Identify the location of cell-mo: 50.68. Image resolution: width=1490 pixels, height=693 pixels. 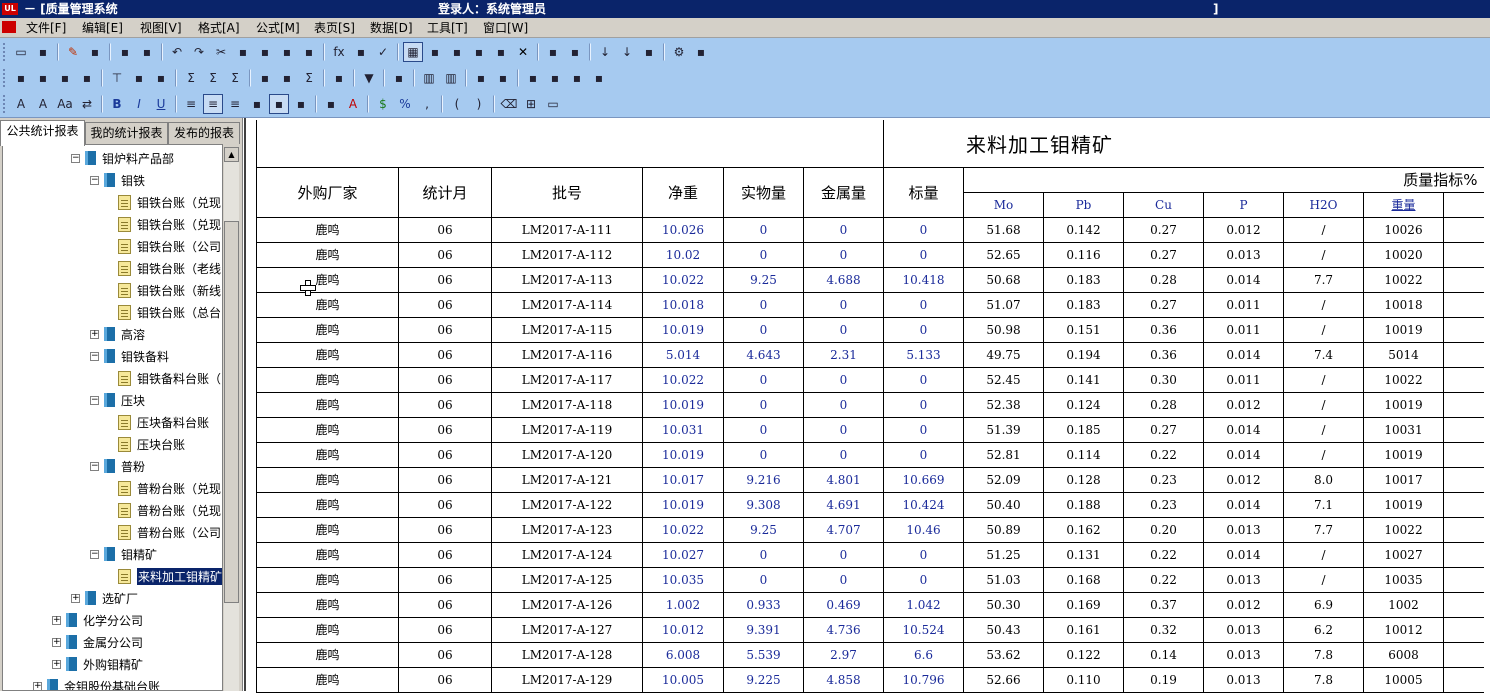
(1003, 279).